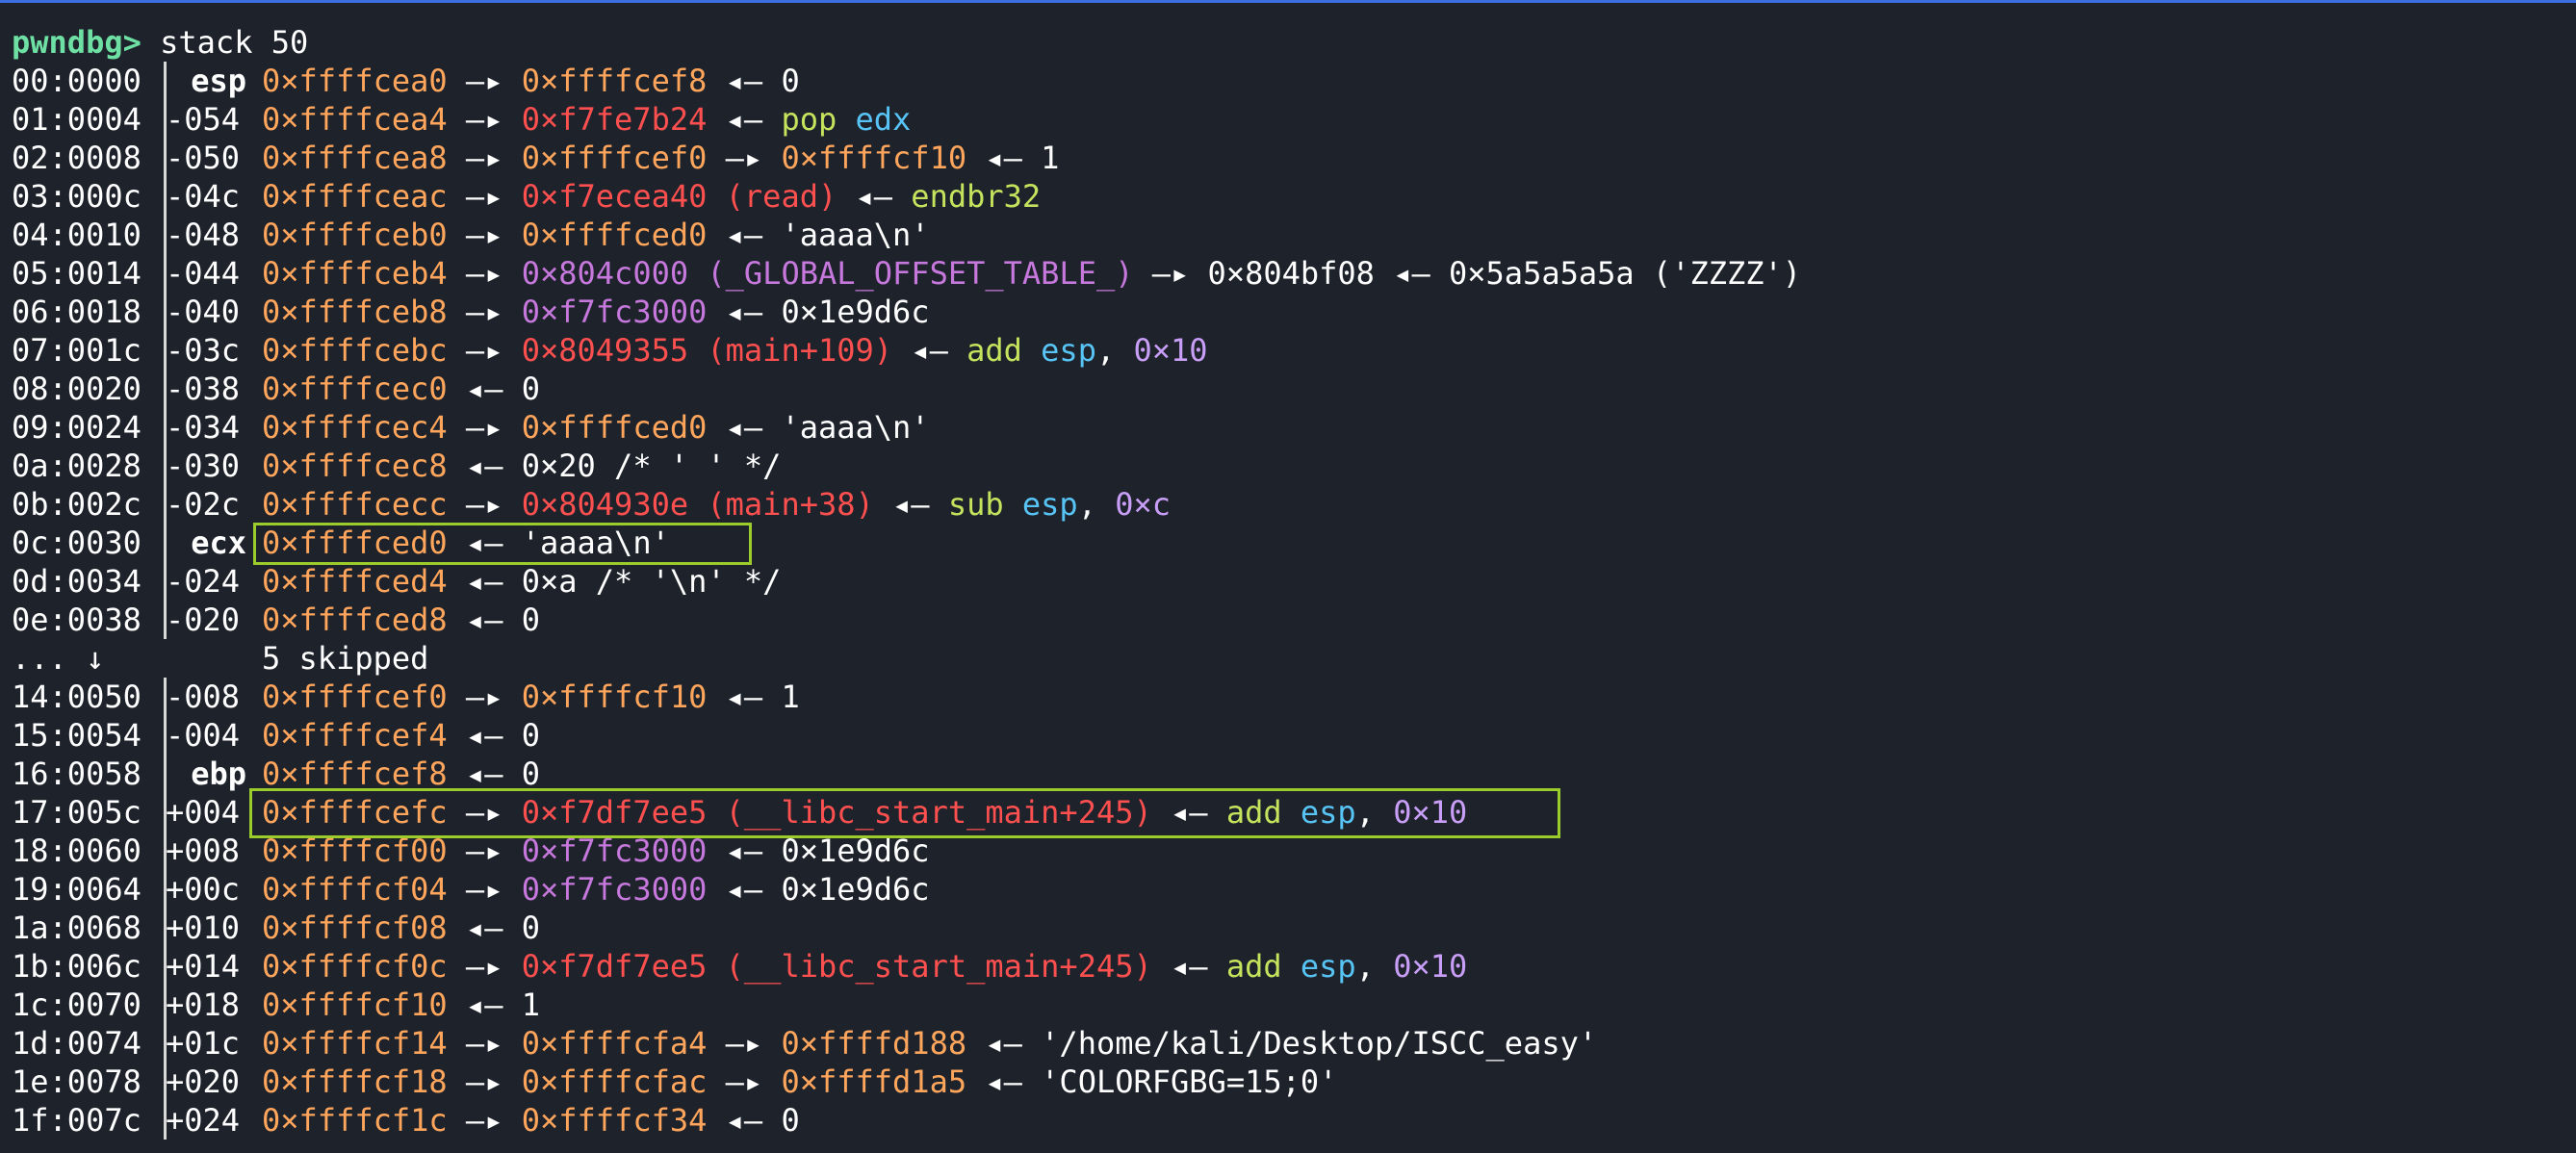  I want to click on value-data: 0×f7fc3000, so click(615, 312).